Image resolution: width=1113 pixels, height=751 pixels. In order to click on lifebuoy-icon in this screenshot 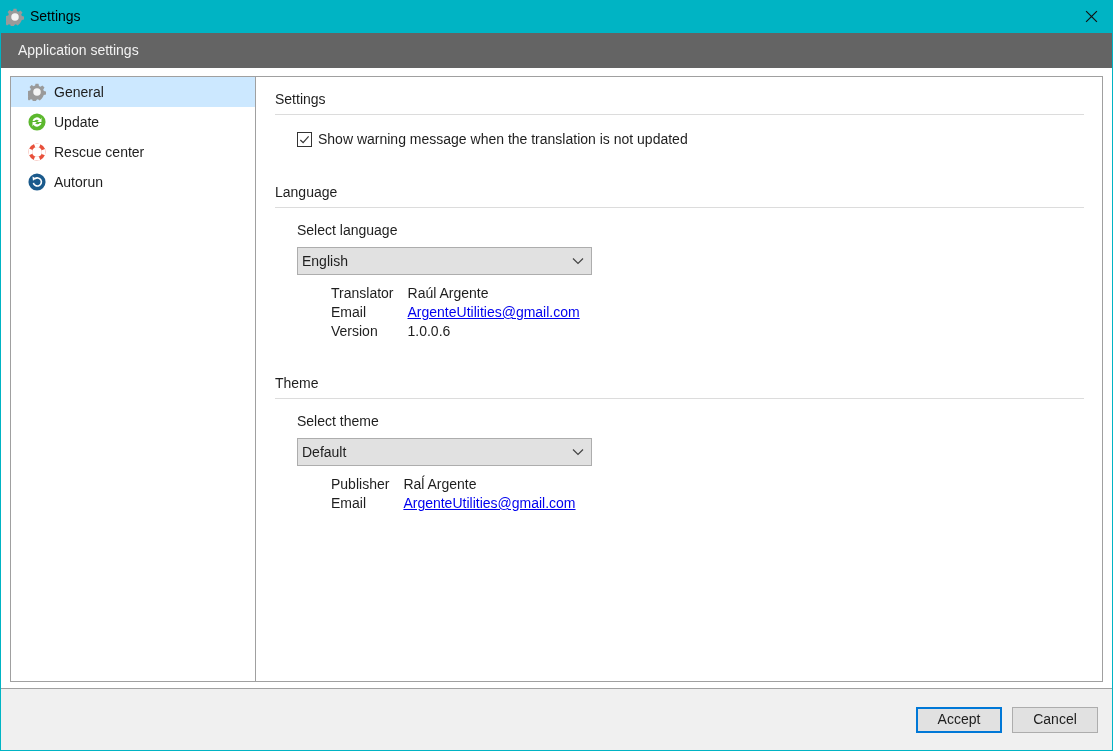, I will do `click(37, 152)`.